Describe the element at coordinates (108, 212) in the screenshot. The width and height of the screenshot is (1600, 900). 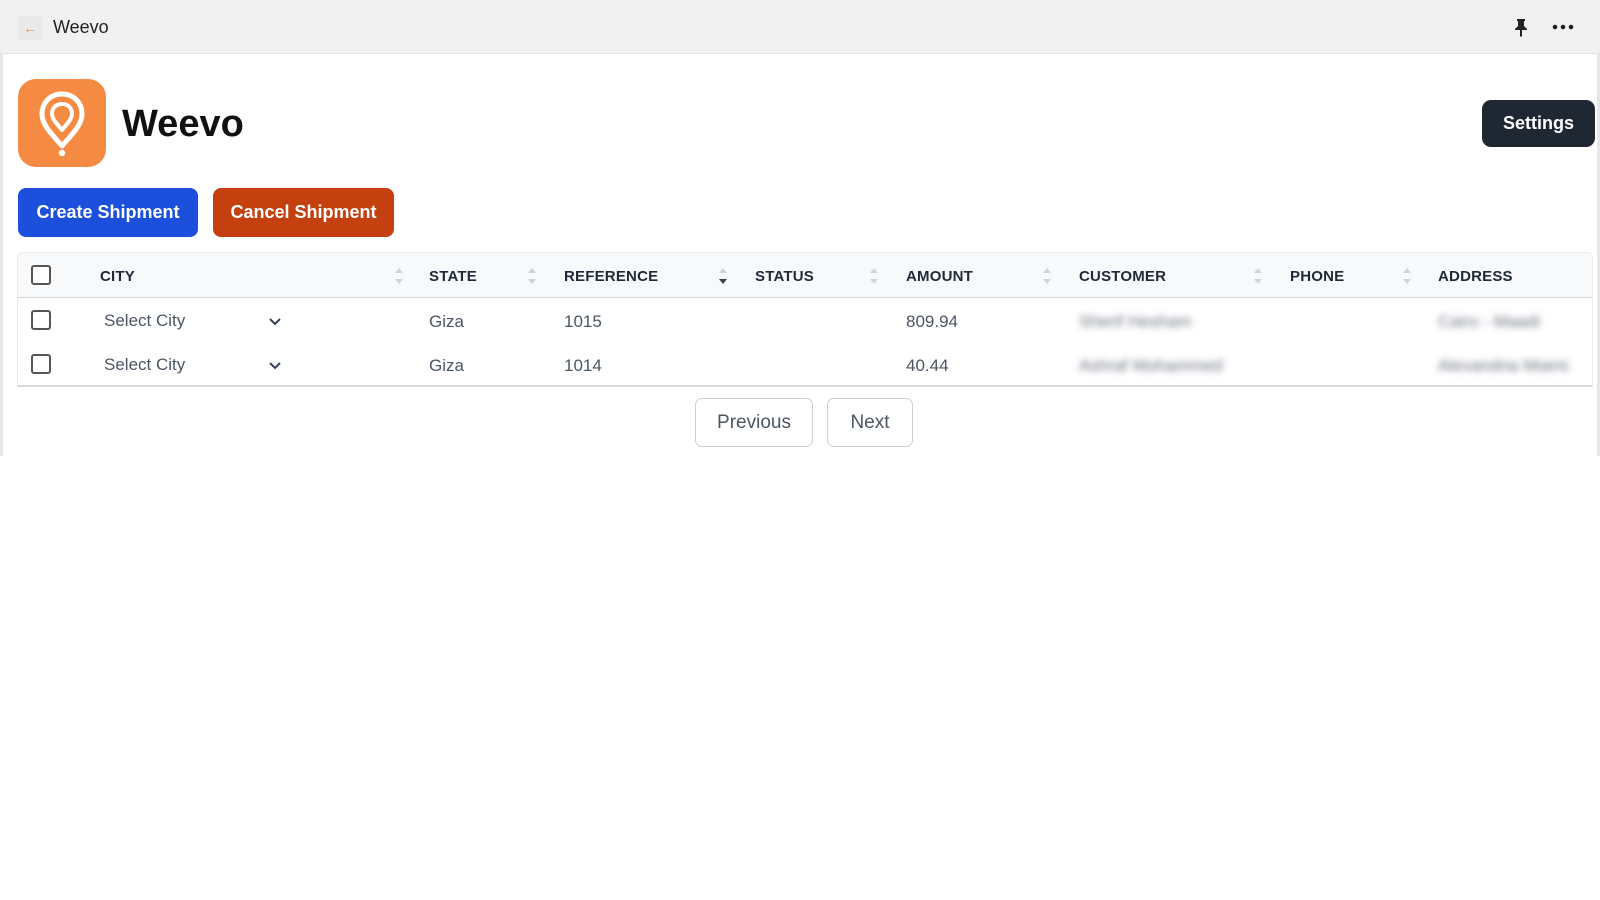
I see `create-shipment-button: Create Shipment` at that location.